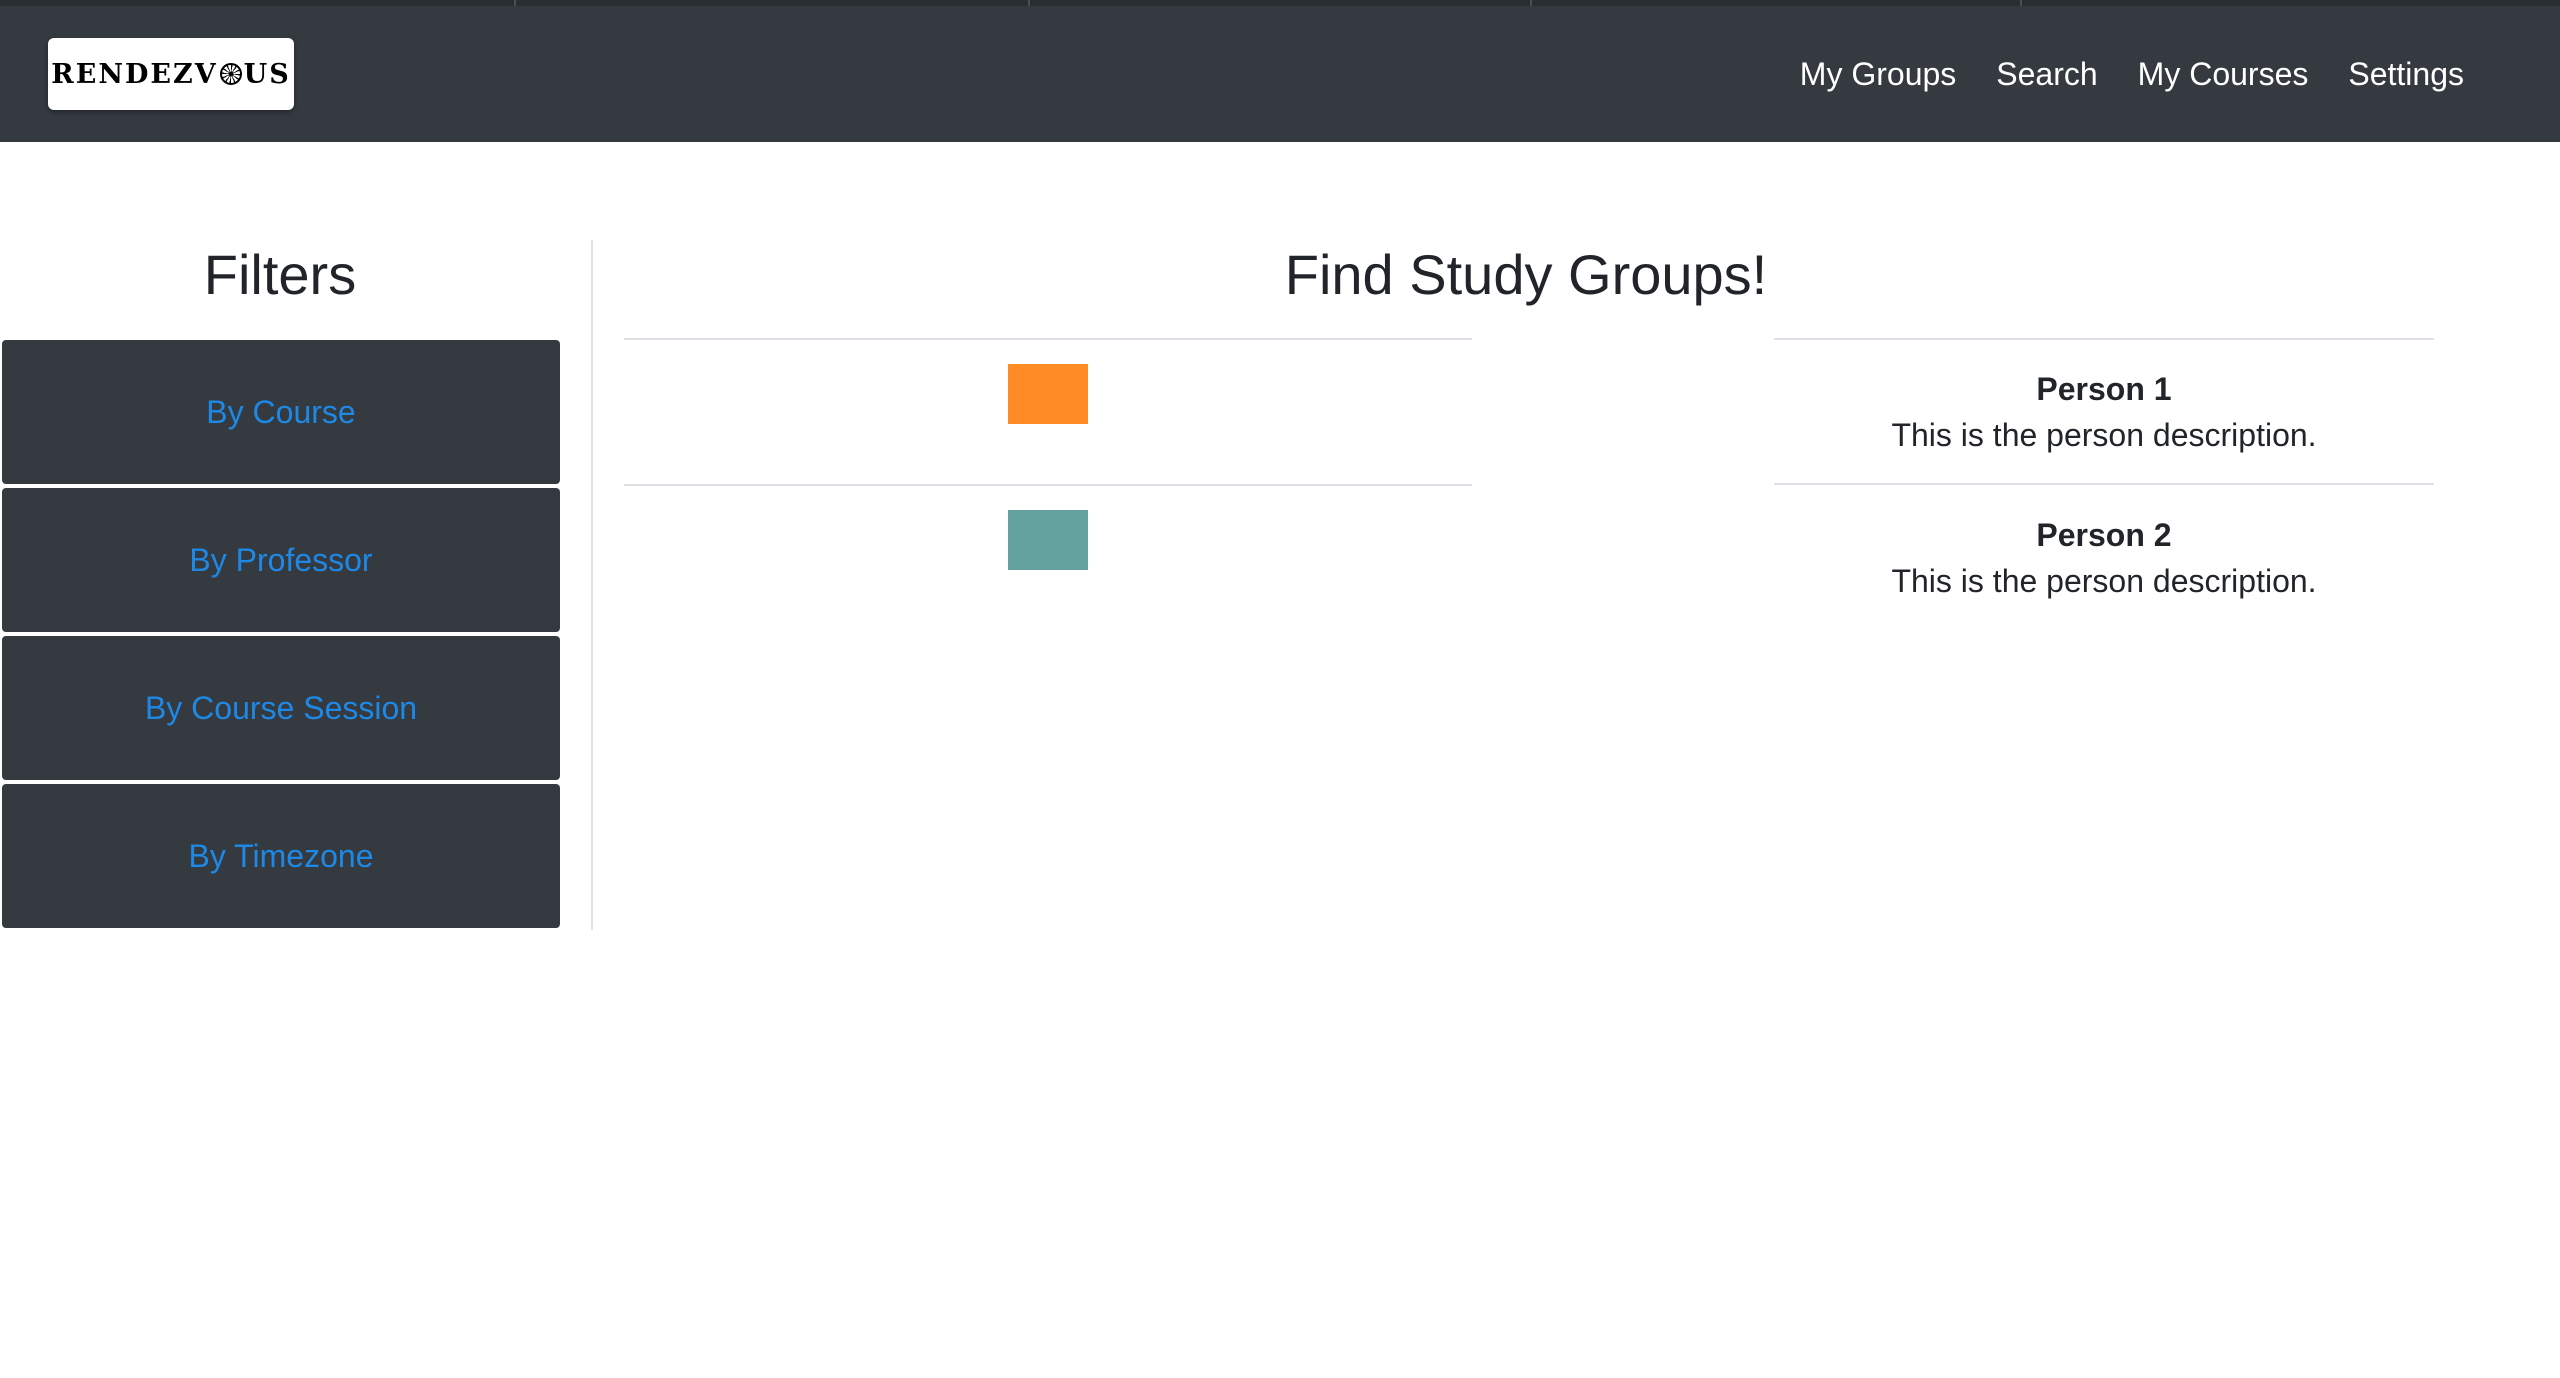 This screenshot has height=1378, width=2560. What do you see at coordinates (2104, 389) in the screenshot?
I see `person-name: Person 1` at bounding box center [2104, 389].